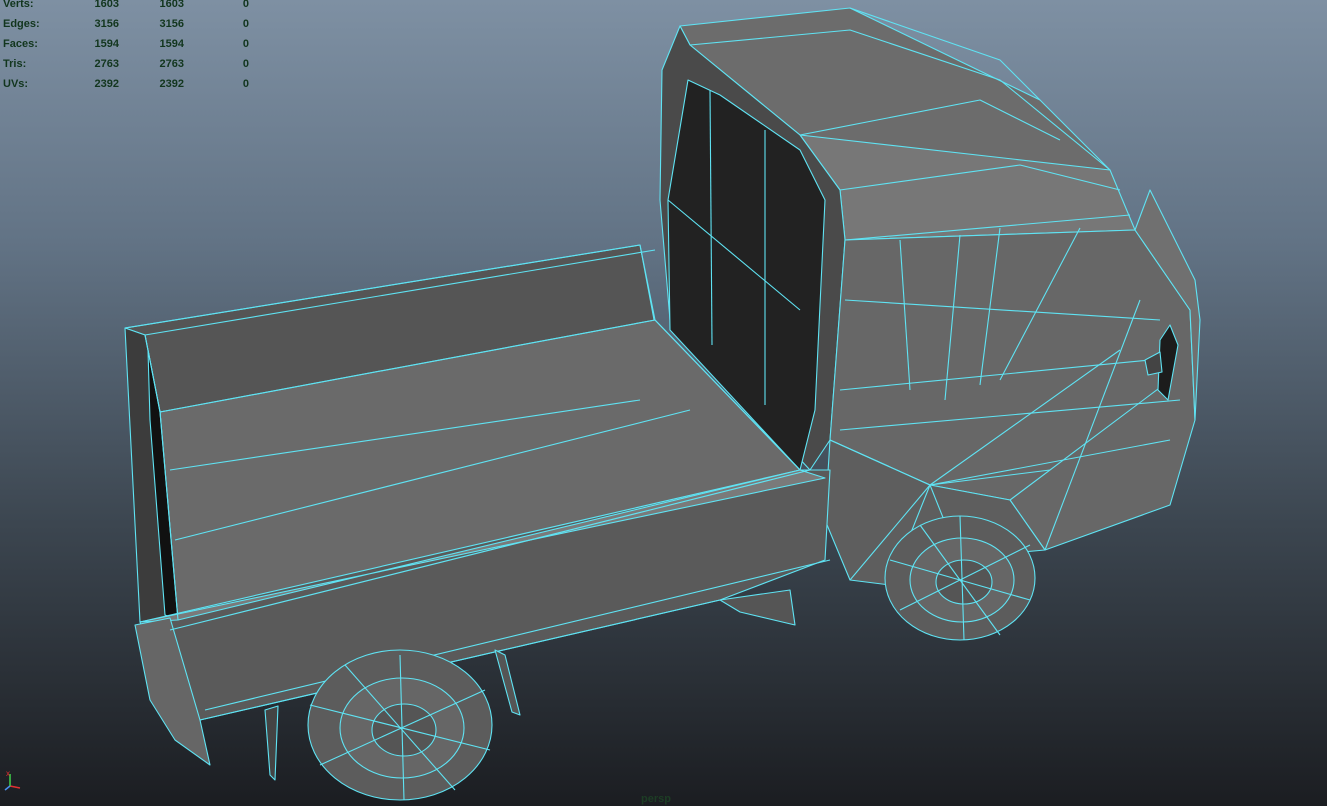 The image size is (1327, 806). I want to click on hud-row-verts: Verts: 1603 1603 0, so click(126, 7).